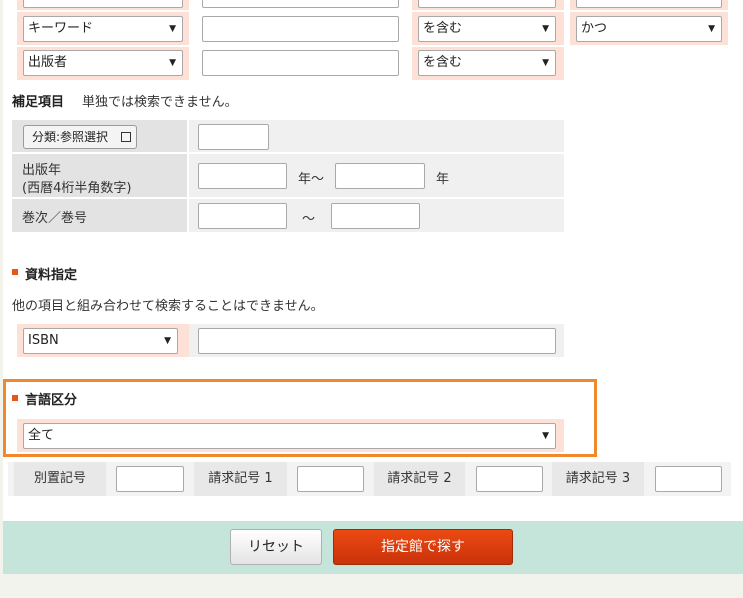 The width and height of the screenshot is (743, 598). What do you see at coordinates (51, 400) in the screenshot?
I see `language-title: 言語区分` at bounding box center [51, 400].